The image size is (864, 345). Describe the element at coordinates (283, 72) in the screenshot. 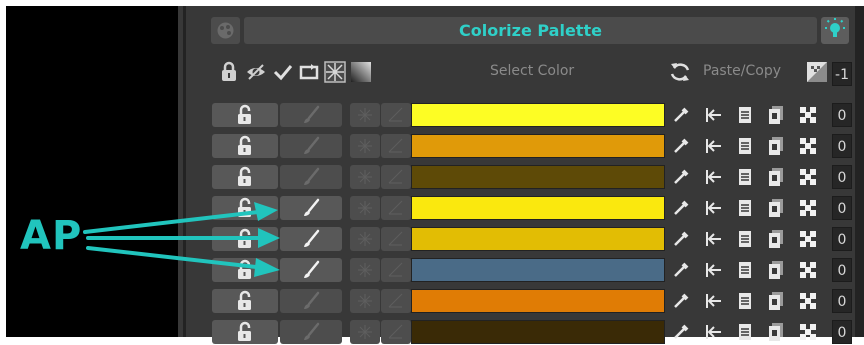

I see `check-all-button` at that location.